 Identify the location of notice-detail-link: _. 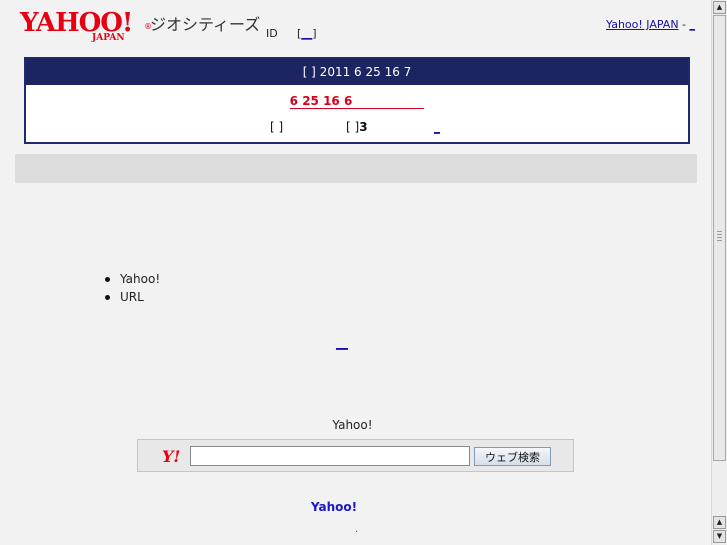
(437, 127).